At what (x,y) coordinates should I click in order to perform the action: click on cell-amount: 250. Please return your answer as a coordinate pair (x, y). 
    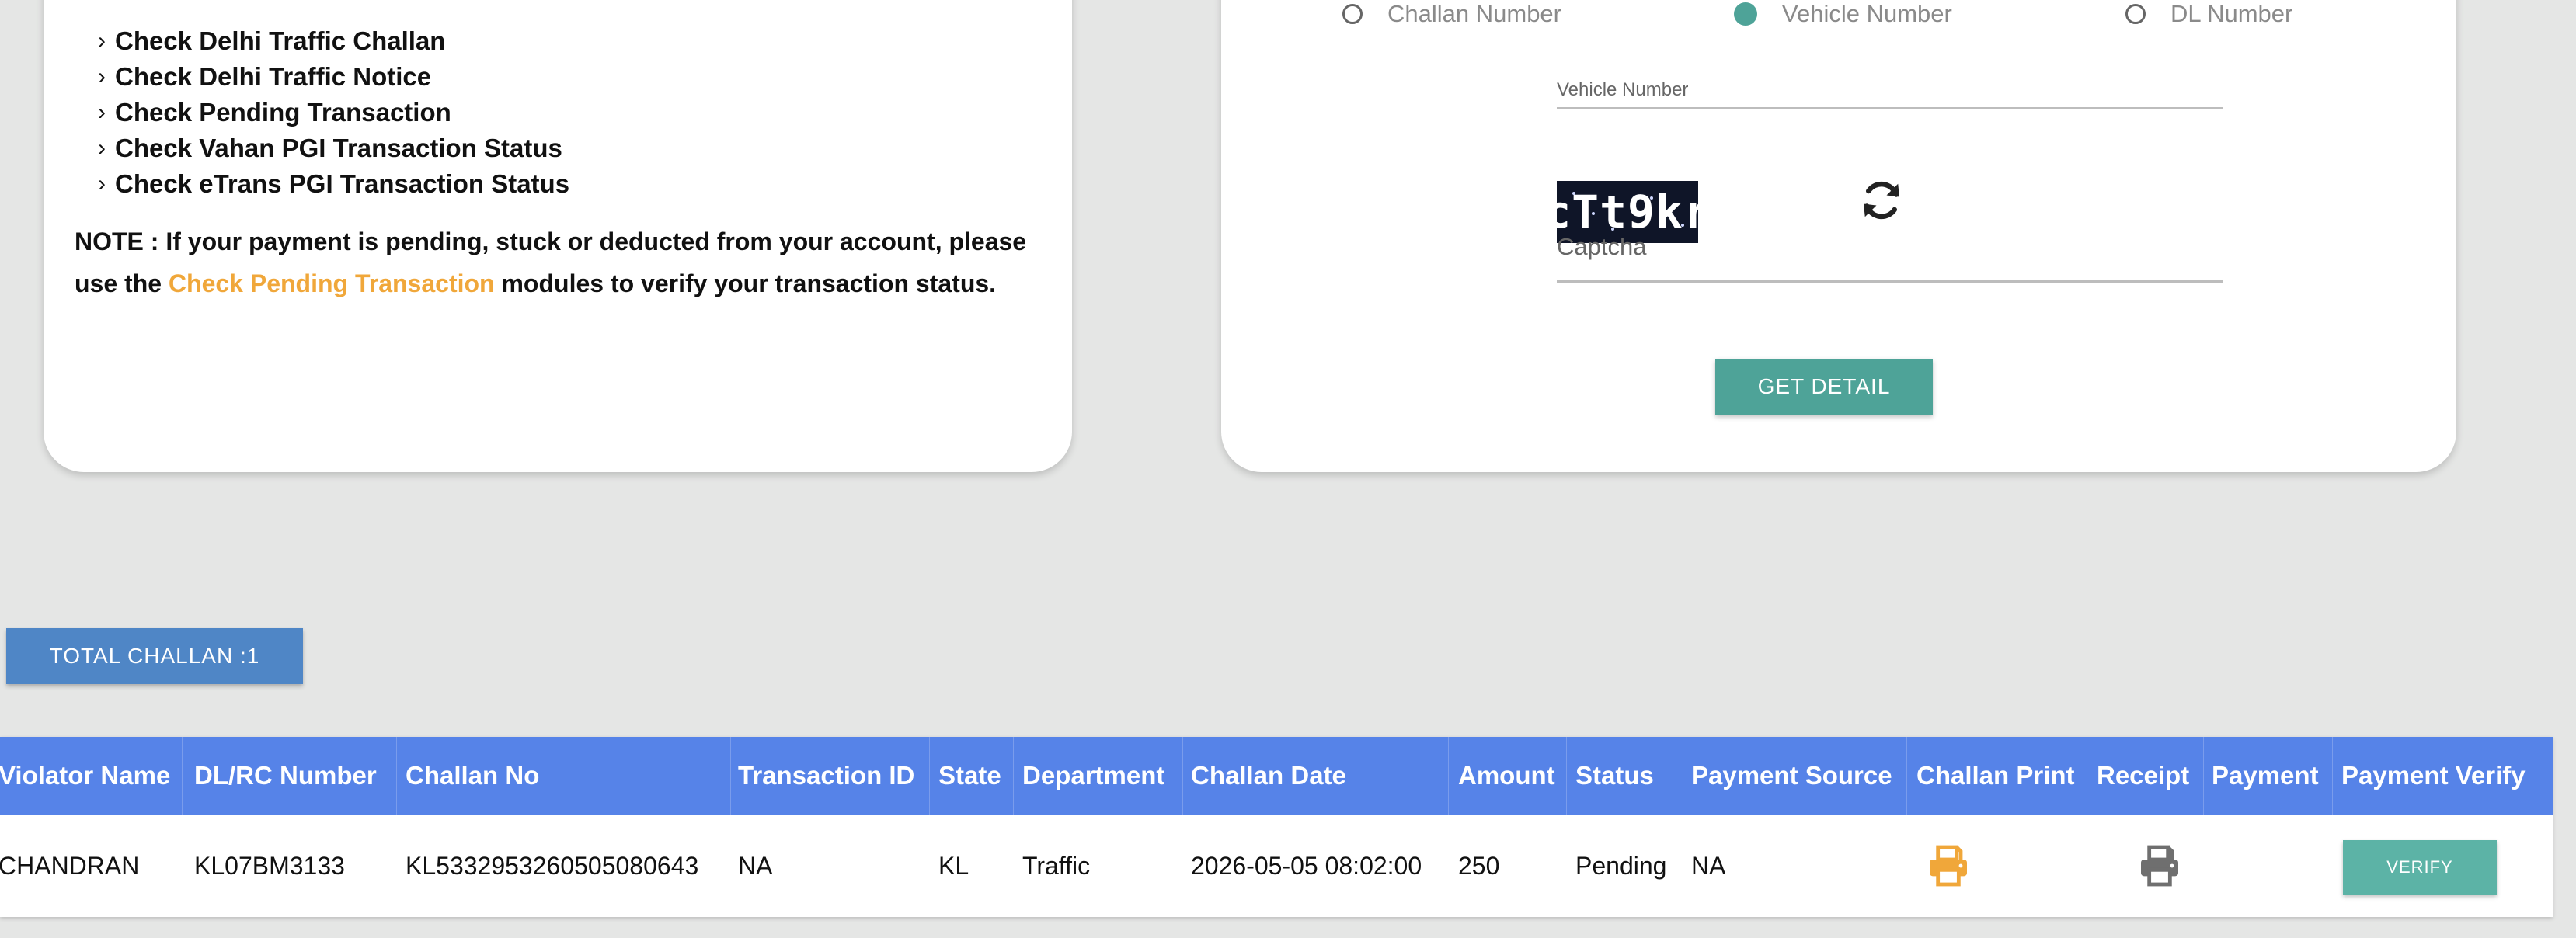
    Looking at the image, I should click on (1479, 866).